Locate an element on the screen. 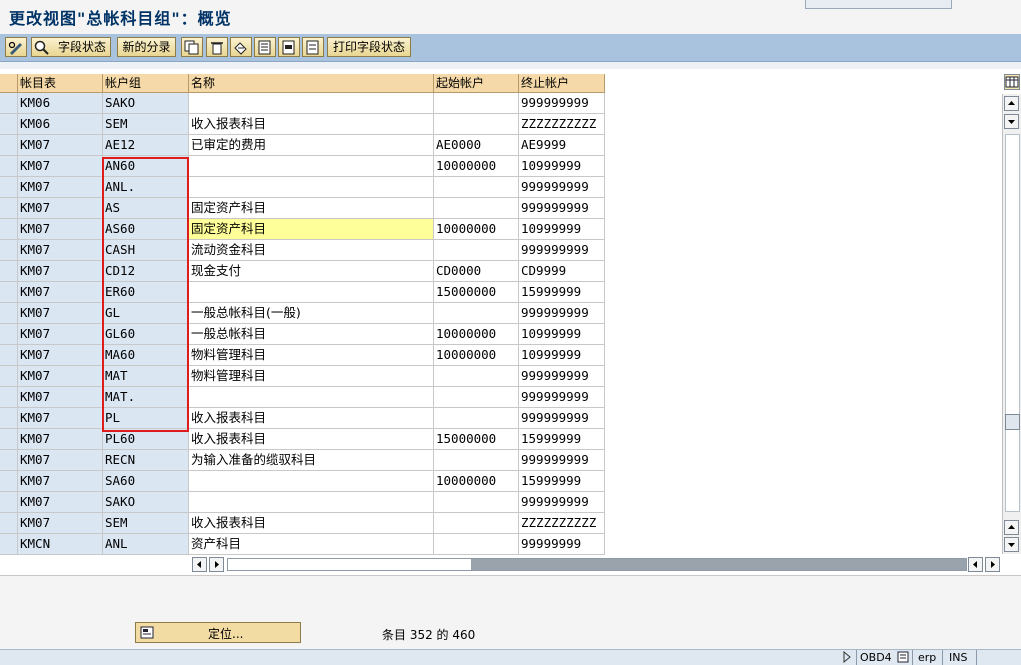 This screenshot has height=665, width=1021. table-row: KM07 ANL. 999999999 is located at coordinates (302, 187).